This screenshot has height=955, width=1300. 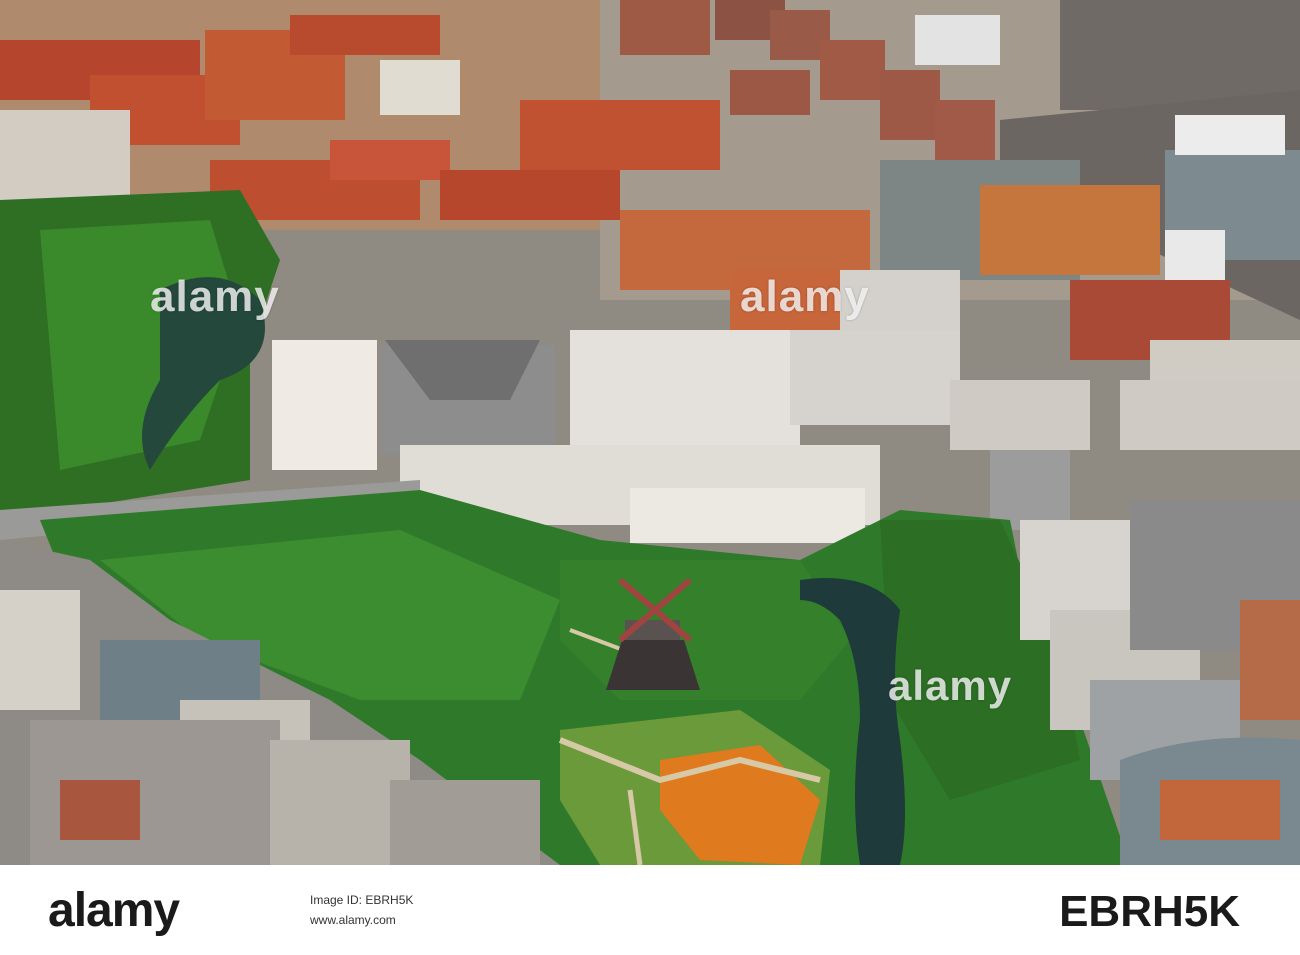 I want to click on alamy-logo: alamy, so click(x=114, y=910).